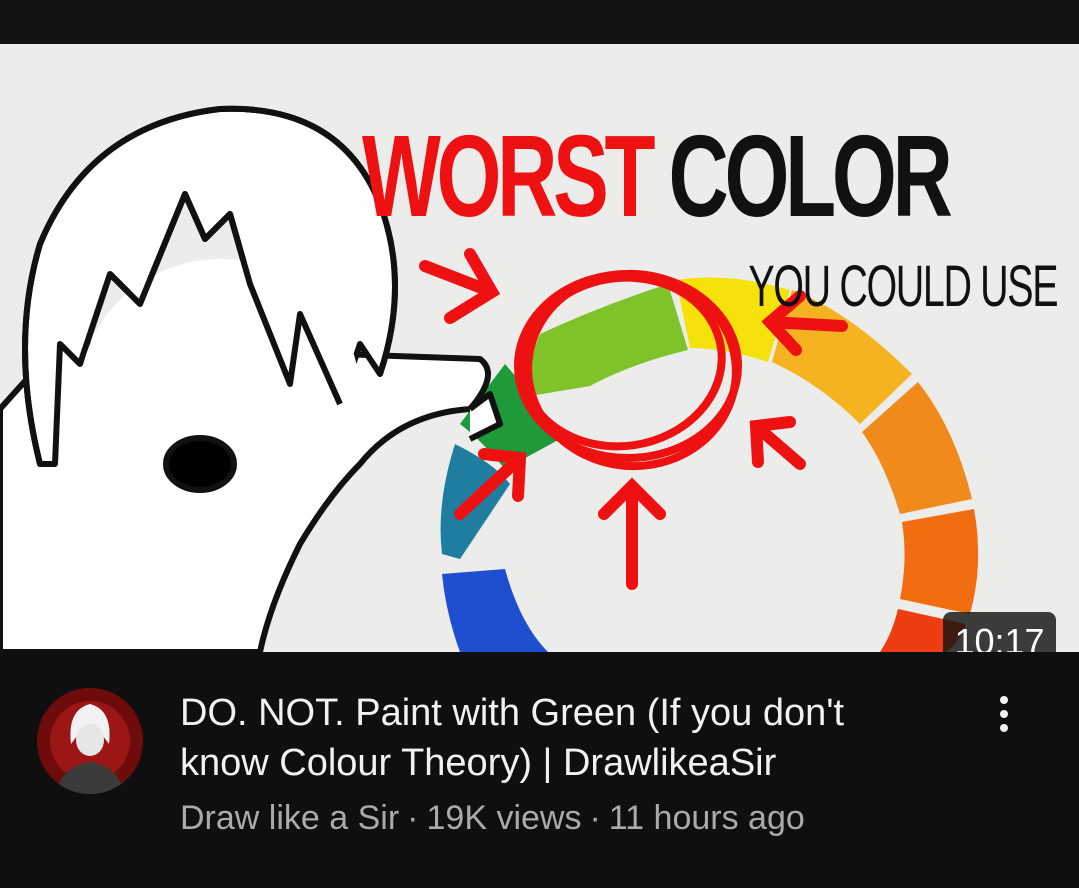 This screenshot has width=1079, height=888. I want to click on channel-name: Draw like a Sir, so click(289, 818).